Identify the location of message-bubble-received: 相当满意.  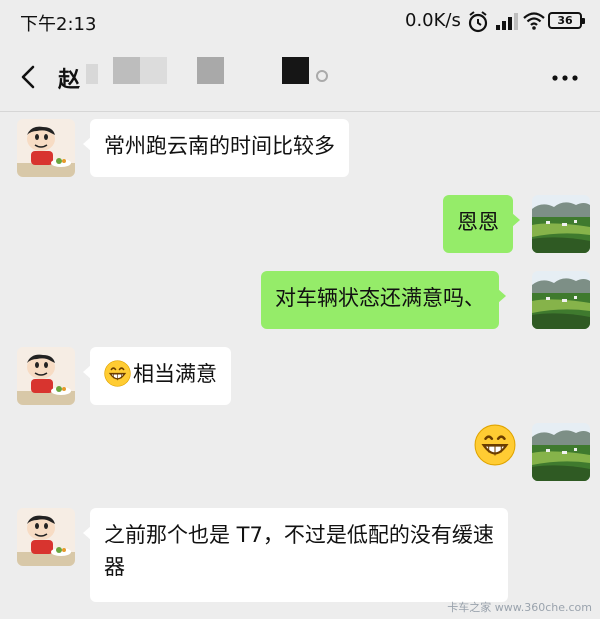
(157, 376).